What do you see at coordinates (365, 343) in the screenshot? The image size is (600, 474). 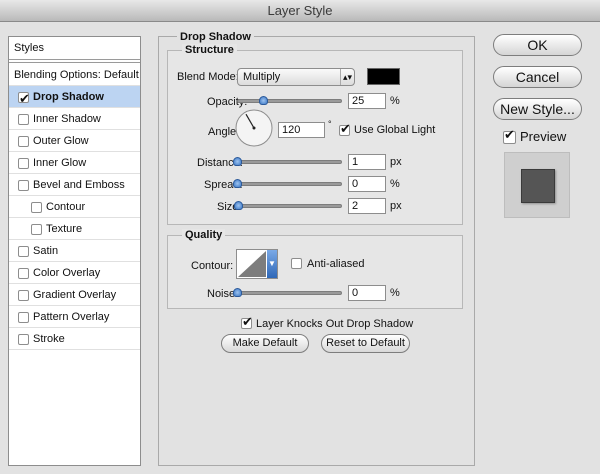 I see `reset-to-default-button: Reset to Default` at bounding box center [365, 343].